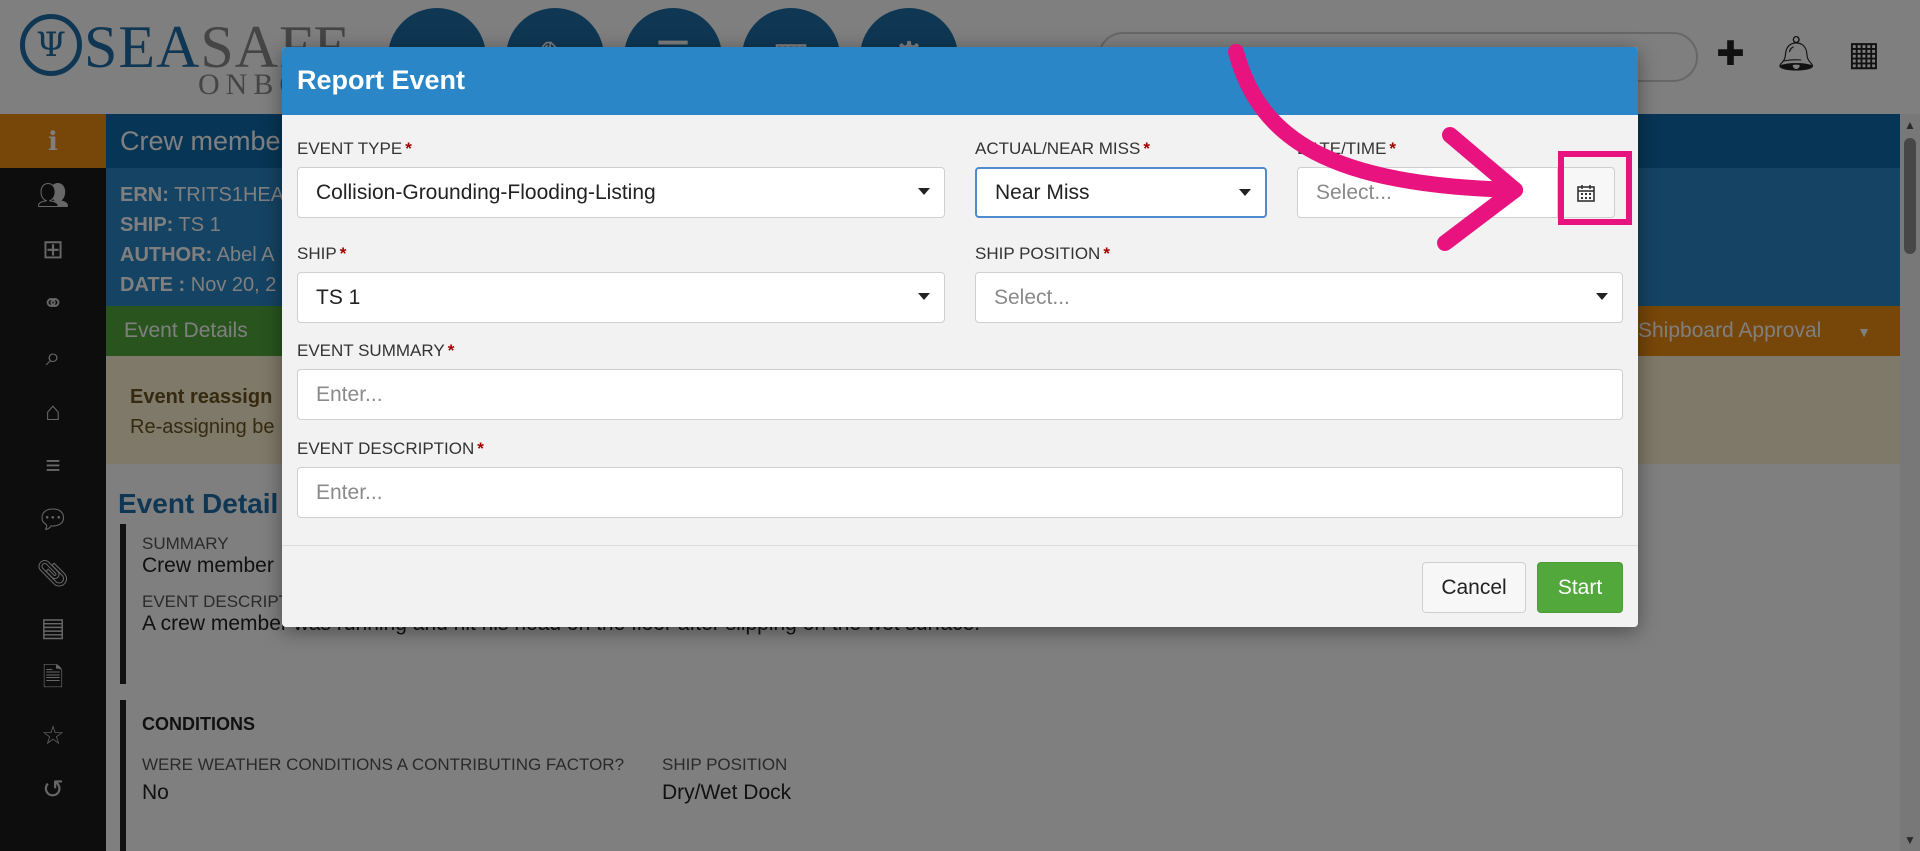 Image resolution: width=1920 pixels, height=851 pixels. Describe the element at coordinates (1474, 587) in the screenshot. I see `cancel-button: Cancel` at that location.